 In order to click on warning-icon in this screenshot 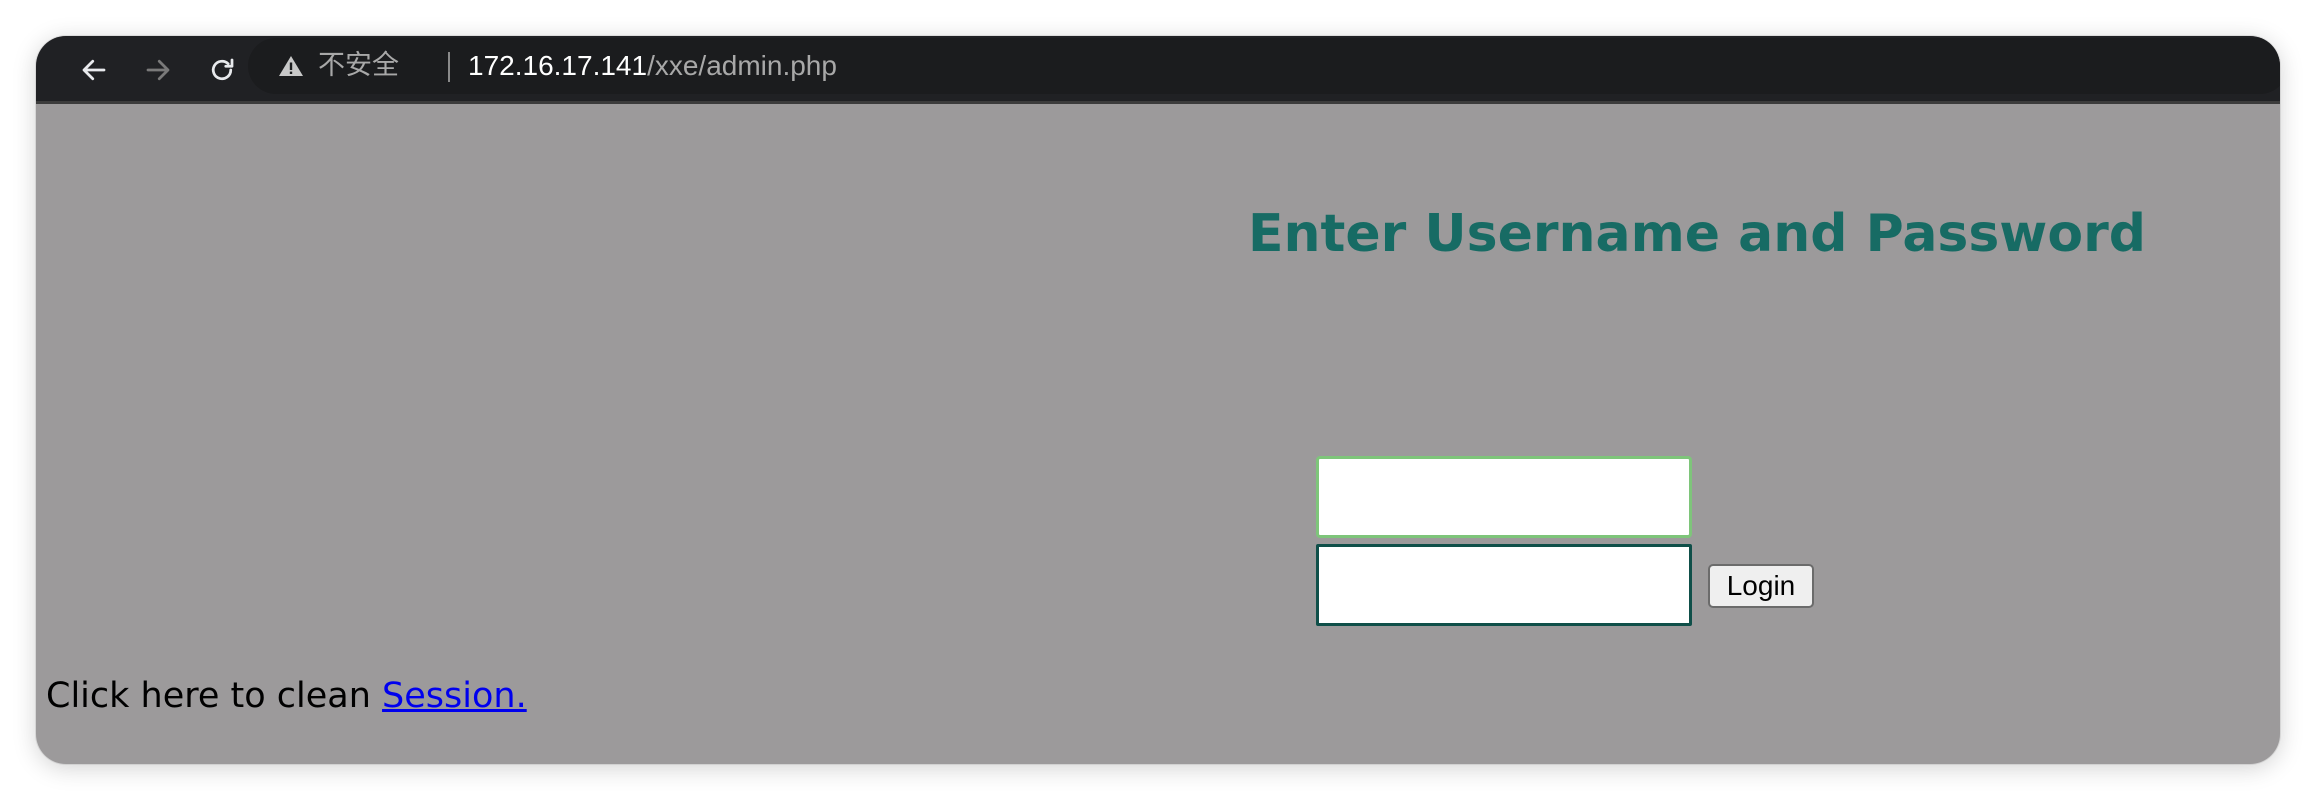, I will do `click(291, 66)`.